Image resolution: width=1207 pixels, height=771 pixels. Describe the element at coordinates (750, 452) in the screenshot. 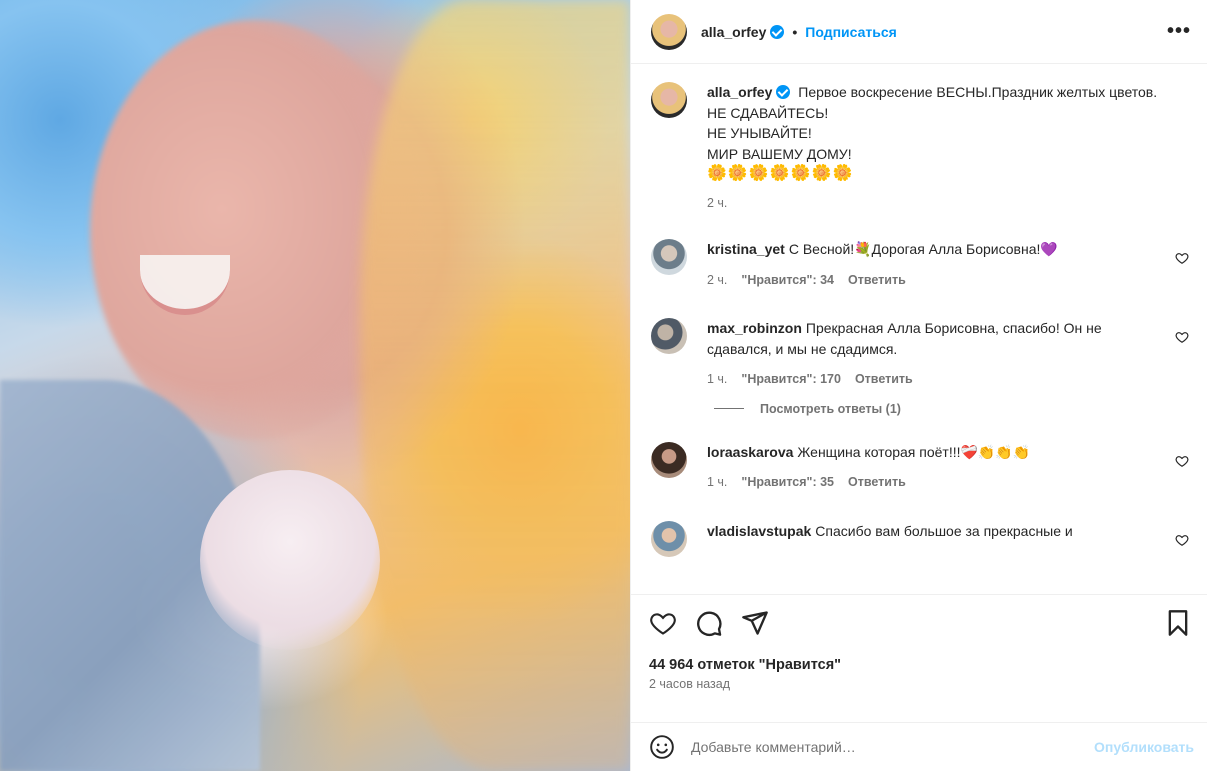

I see `comment-username: loraaskarova` at that location.